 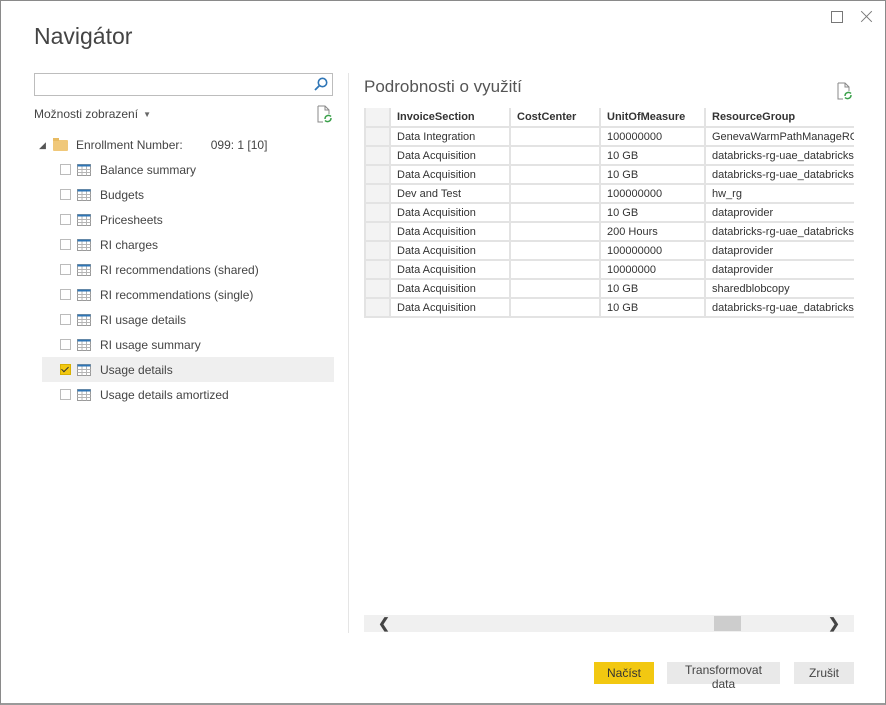 What do you see at coordinates (148, 169) in the screenshot?
I see `tree-item-label: Balance summary` at bounding box center [148, 169].